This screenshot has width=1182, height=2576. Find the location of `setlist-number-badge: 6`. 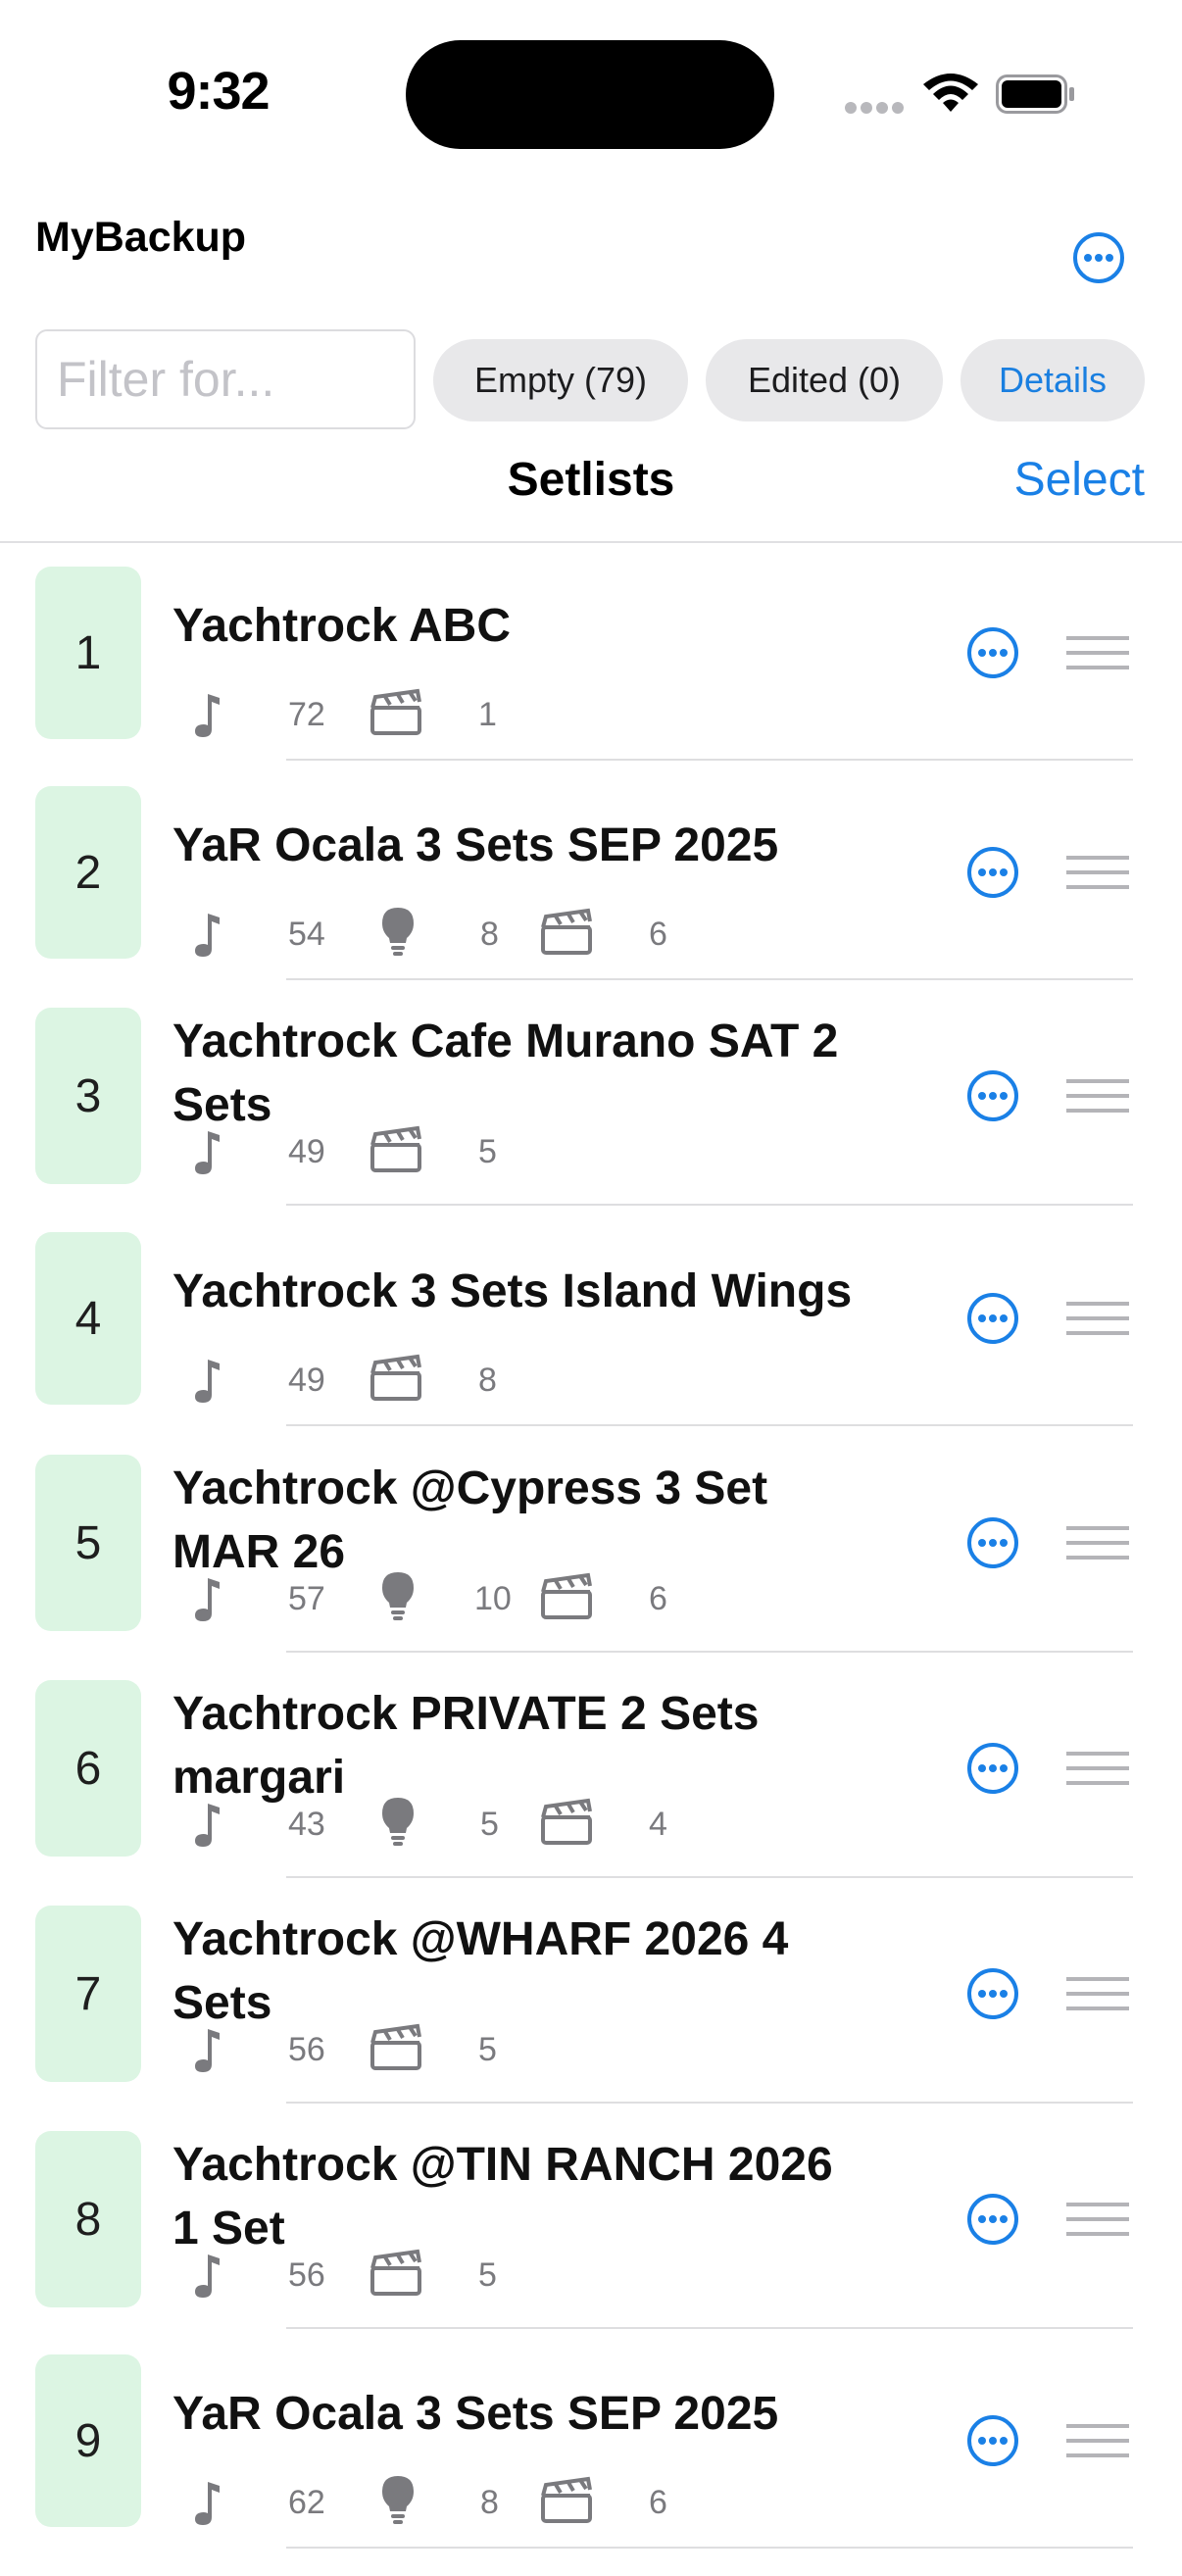

setlist-number-badge: 6 is located at coordinates (88, 1768).